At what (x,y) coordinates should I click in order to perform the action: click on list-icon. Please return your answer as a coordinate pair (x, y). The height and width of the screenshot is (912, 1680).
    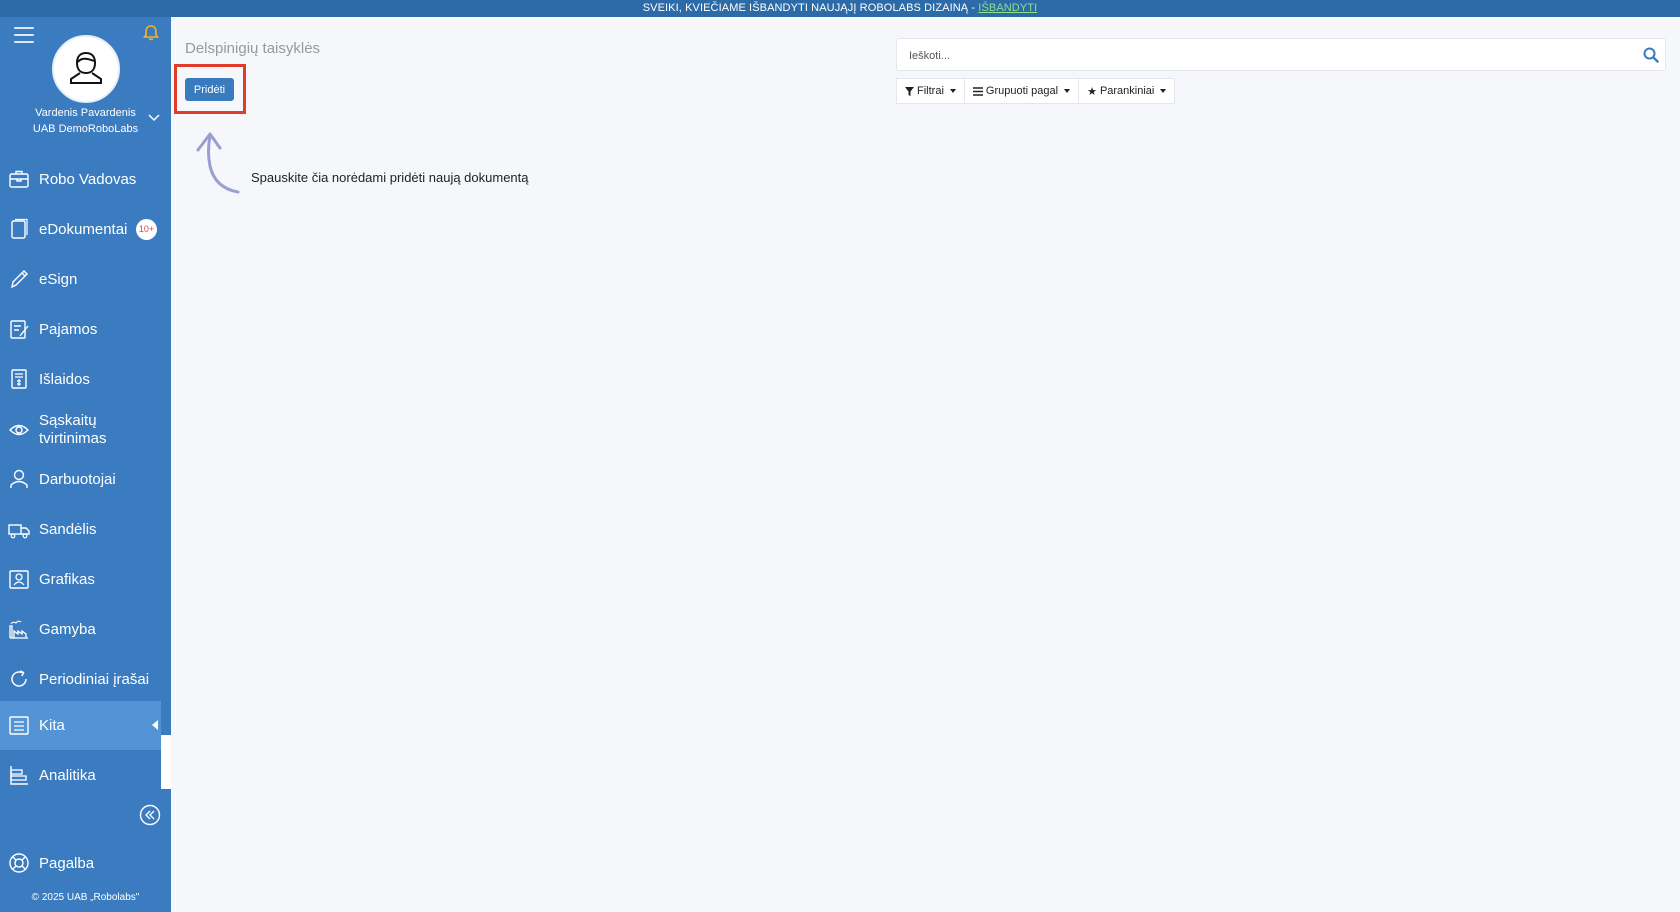
    Looking at the image, I should click on (19, 725).